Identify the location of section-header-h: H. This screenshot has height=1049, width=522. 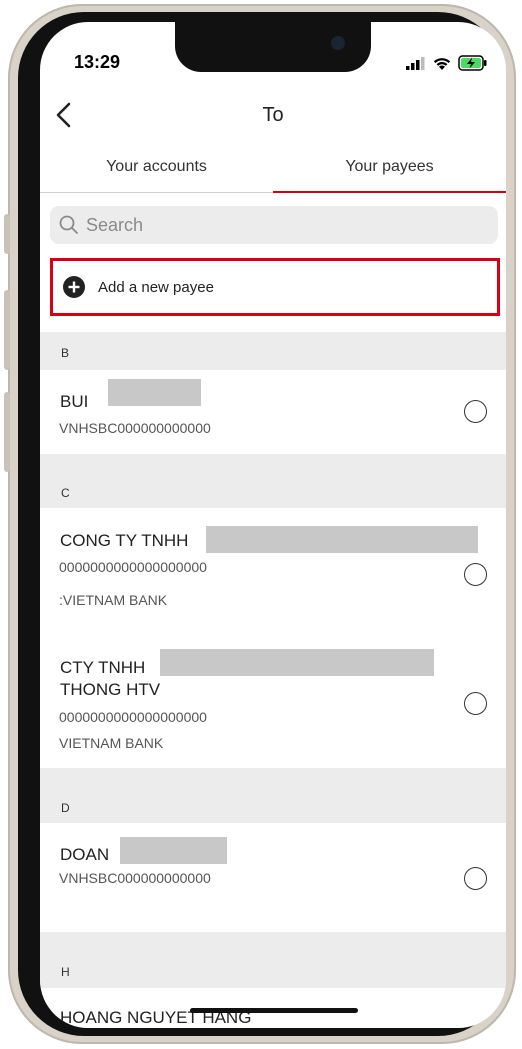
(273, 960).